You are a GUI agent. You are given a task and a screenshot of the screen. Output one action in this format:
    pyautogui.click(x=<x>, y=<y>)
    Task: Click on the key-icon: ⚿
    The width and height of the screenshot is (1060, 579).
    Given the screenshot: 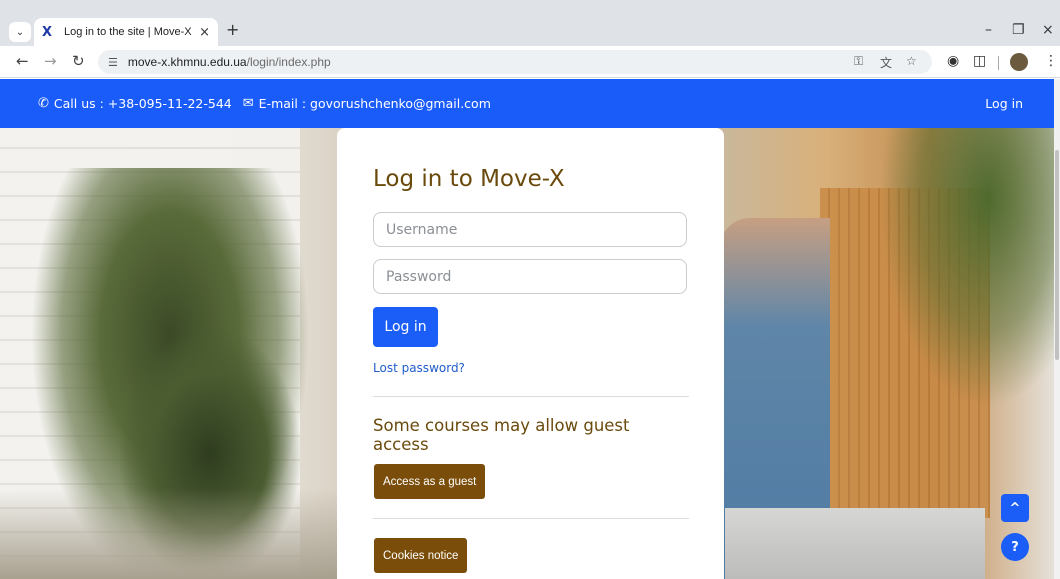 What is the action you would take?
    pyautogui.click(x=858, y=61)
    